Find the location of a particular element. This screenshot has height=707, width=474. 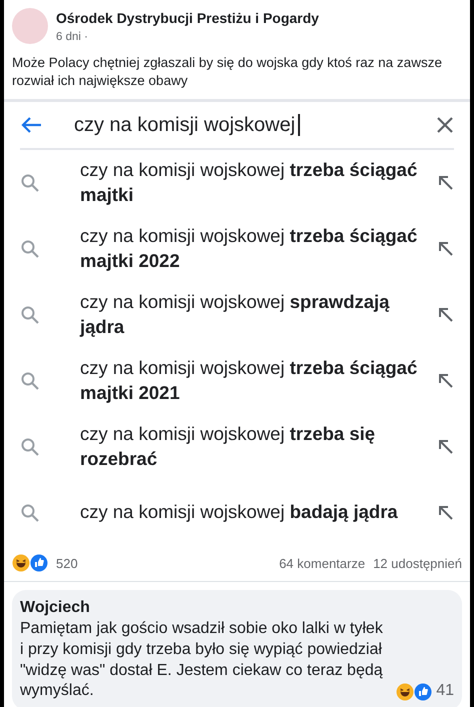

comment-author: Wojciech is located at coordinates (55, 608).